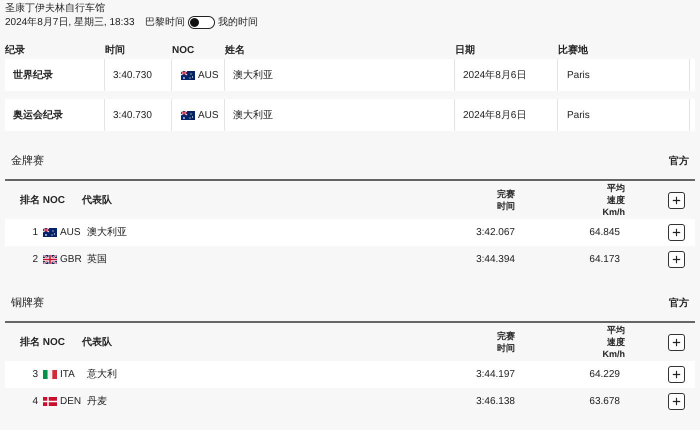 Image resolution: width=700 pixels, height=430 pixels. I want to click on column-header: 姓名, so click(235, 50).